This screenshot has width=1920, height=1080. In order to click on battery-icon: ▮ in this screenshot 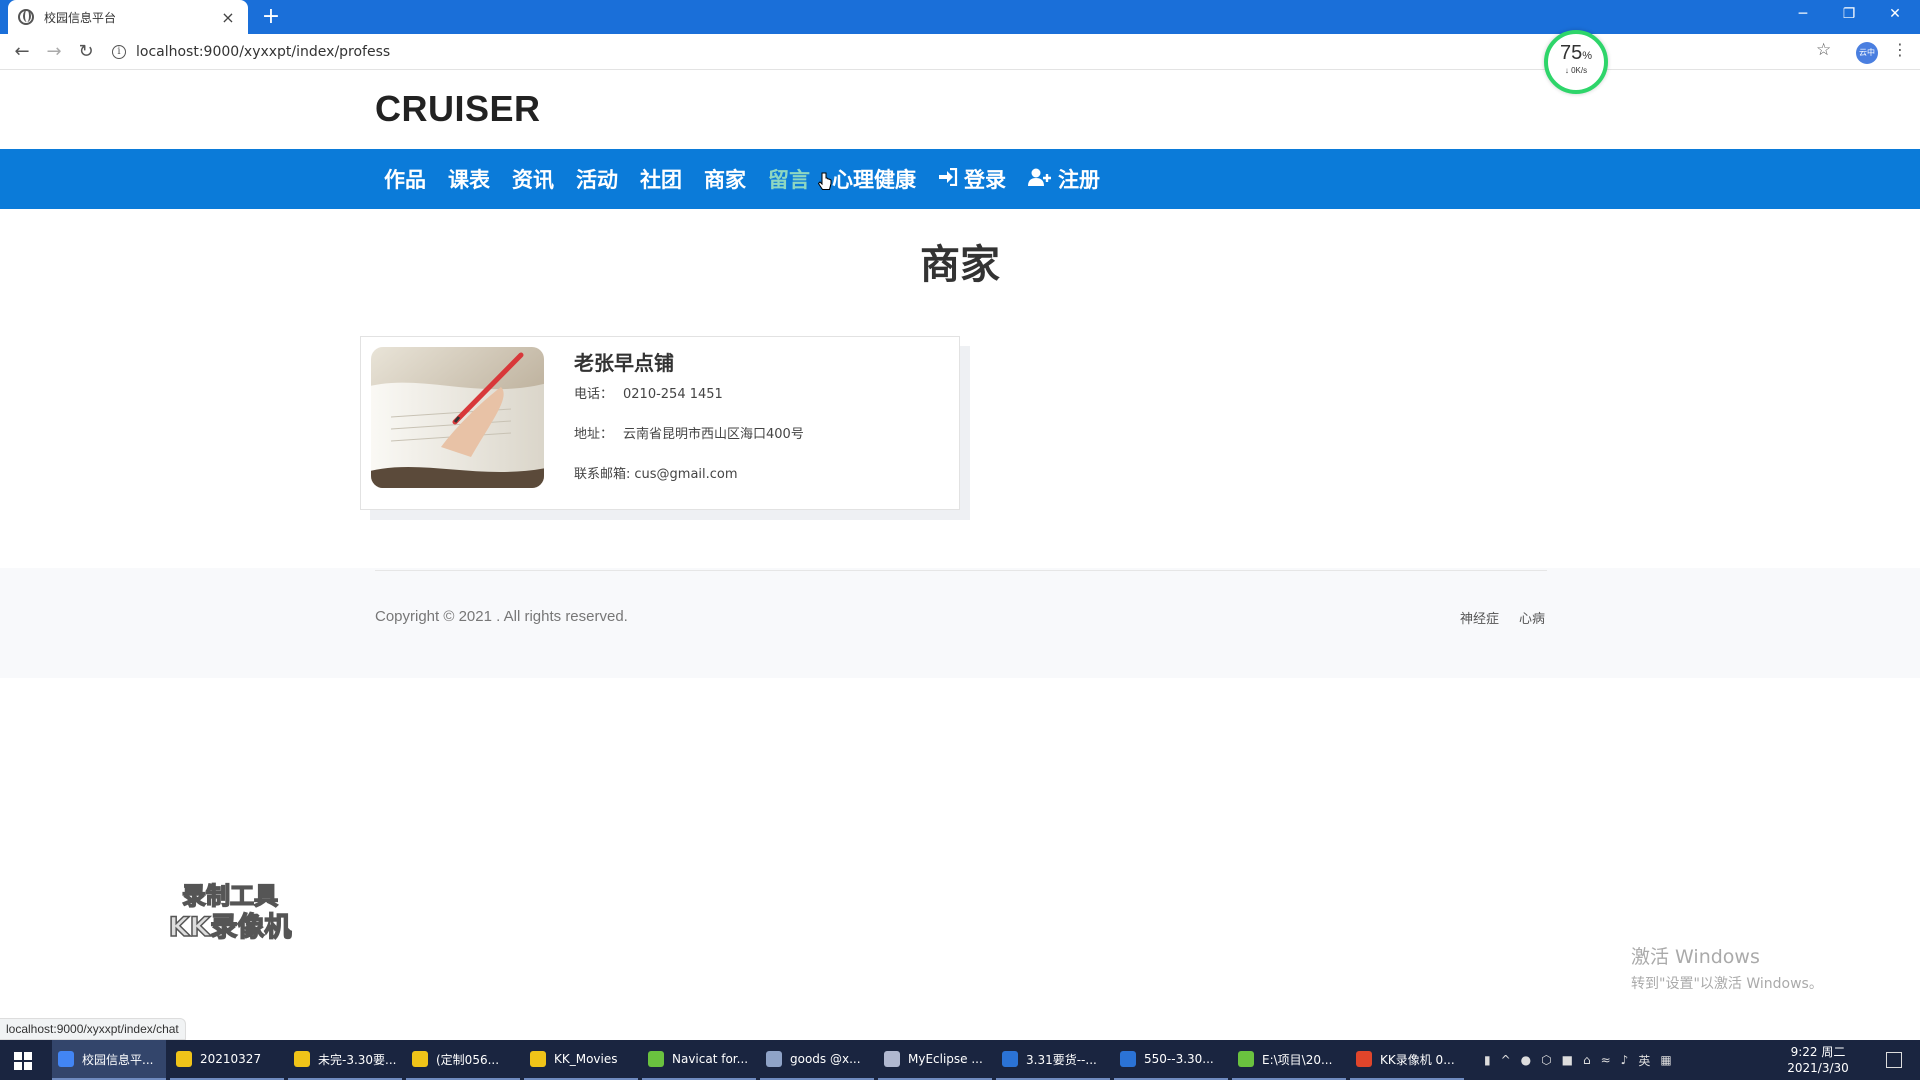, I will do `click(1487, 1060)`.